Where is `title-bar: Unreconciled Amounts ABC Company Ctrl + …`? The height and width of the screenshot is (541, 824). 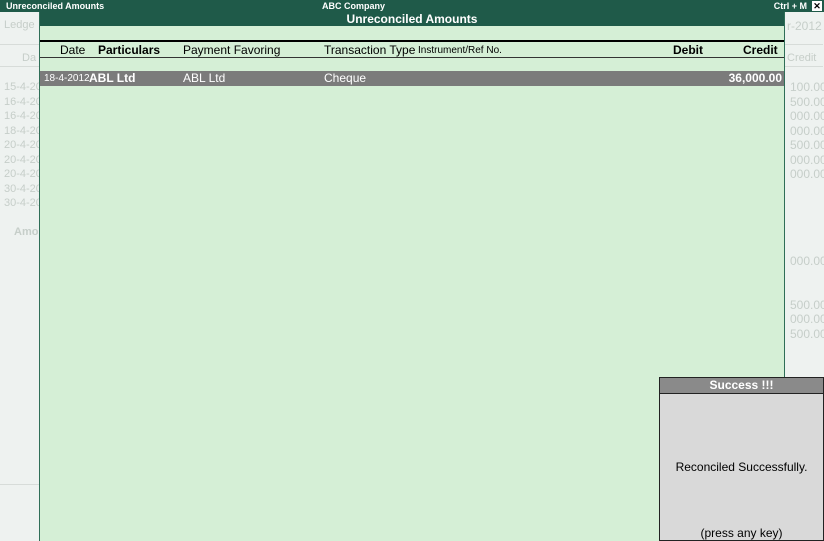 title-bar: Unreconciled Amounts ABC Company Ctrl + … is located at coordinates (412, 6).